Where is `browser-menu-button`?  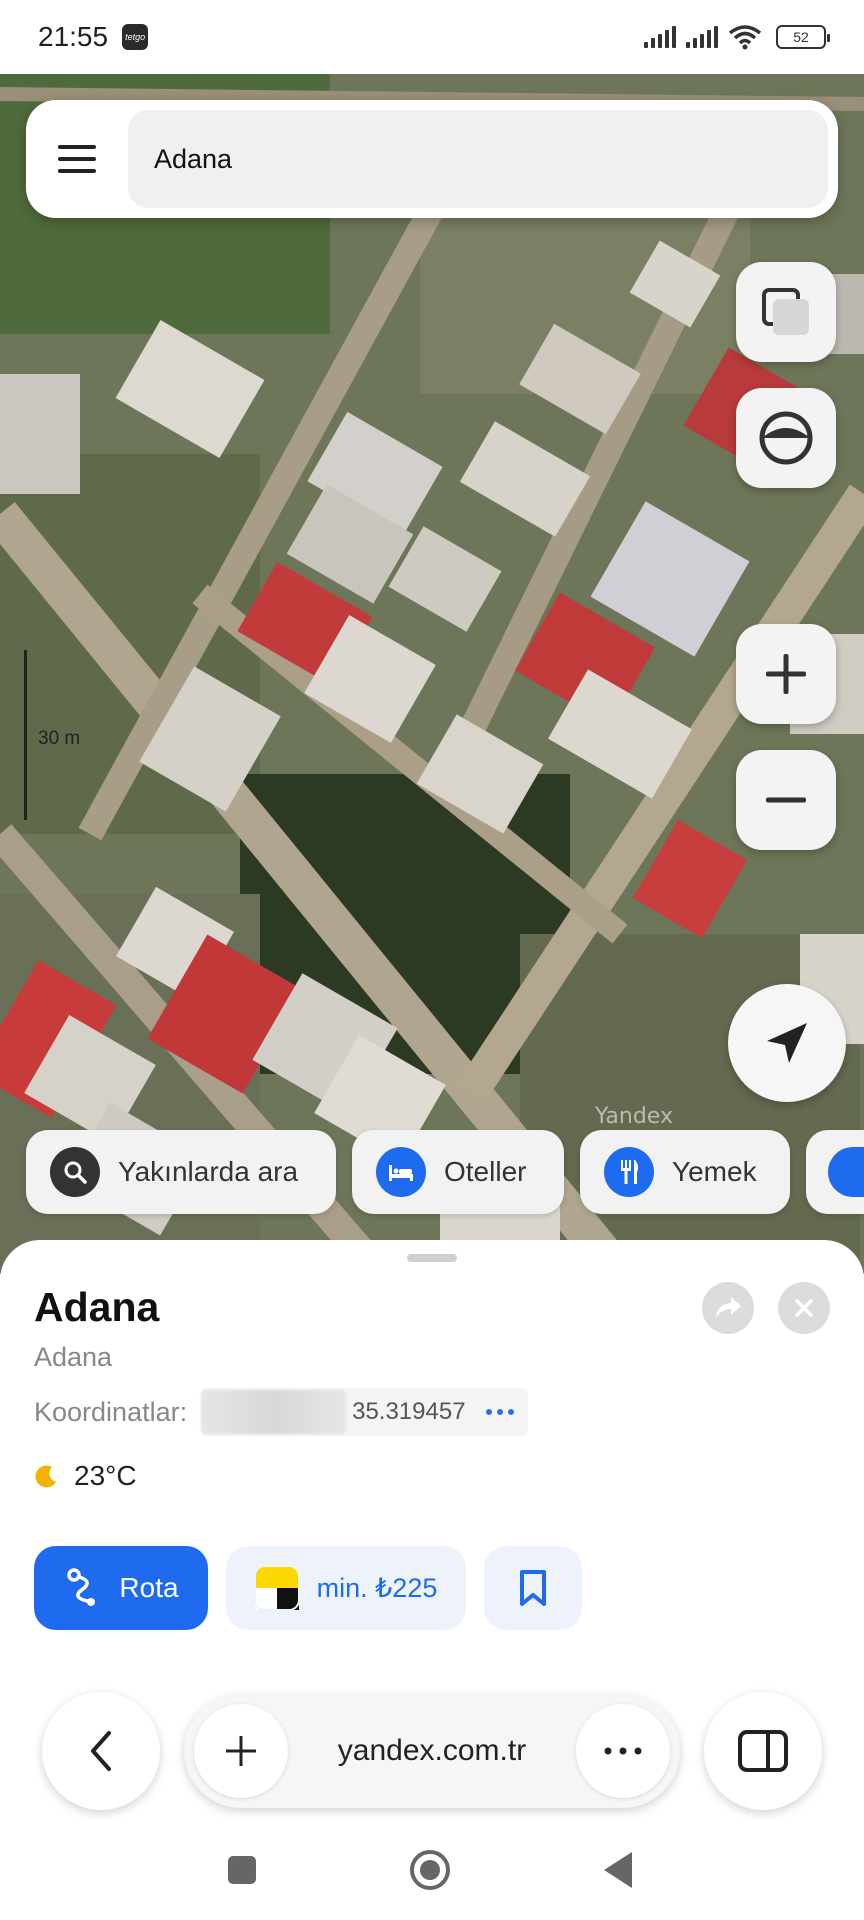 browser-menu-button is located at coordinates (623, 1751).